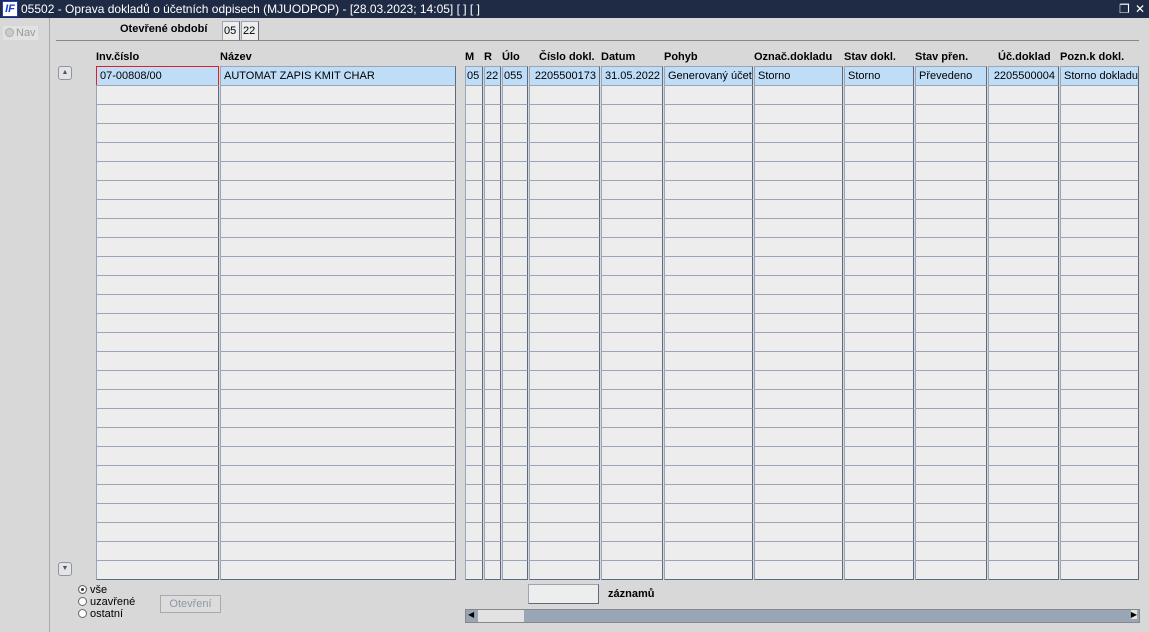 This screenshot has height=632, width=1149. I want to click on table-cell: Storno dokladu 2, so click(1099, 76).